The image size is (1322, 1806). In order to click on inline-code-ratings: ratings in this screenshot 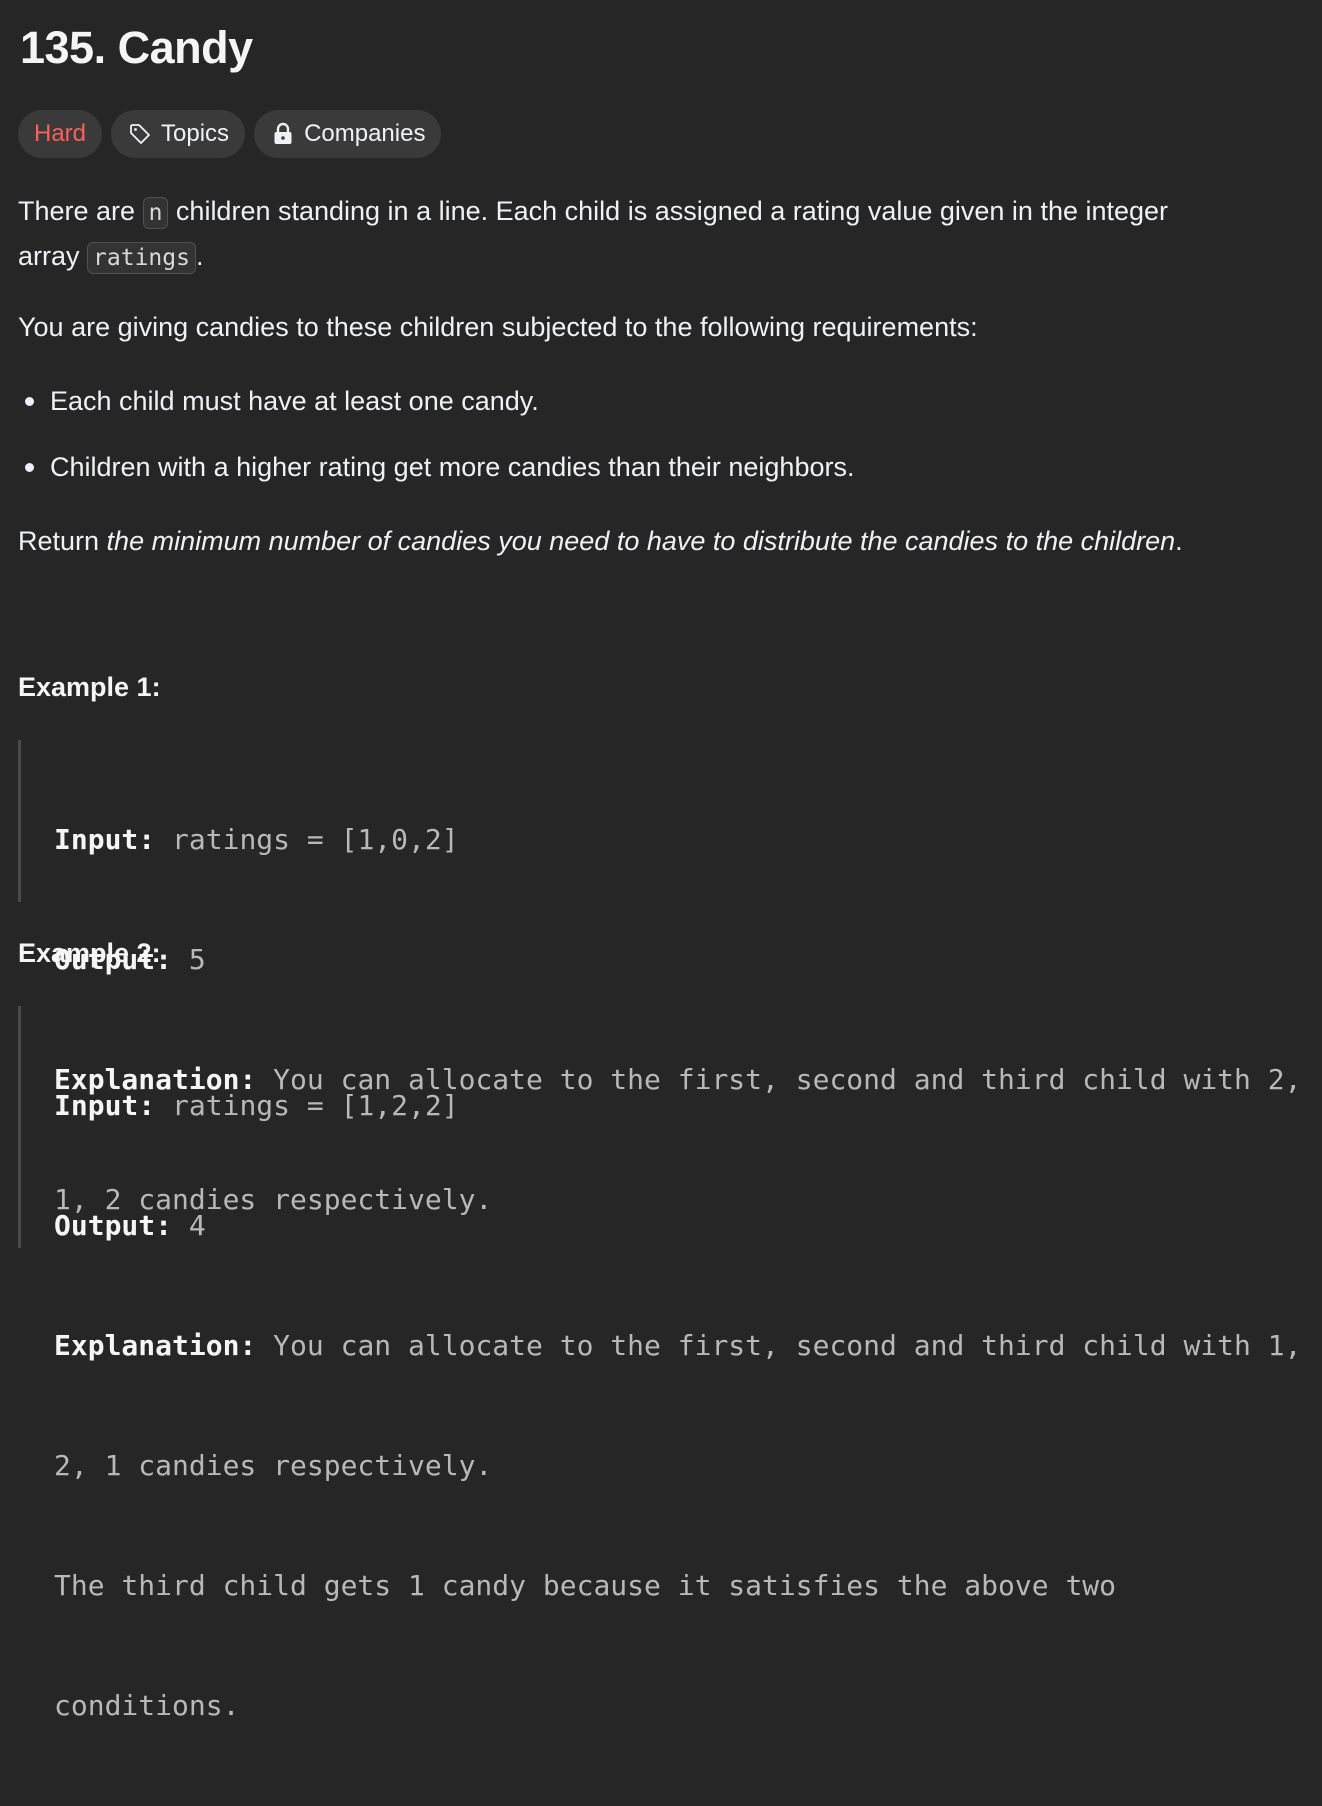, I will do `click(141, 258)`.